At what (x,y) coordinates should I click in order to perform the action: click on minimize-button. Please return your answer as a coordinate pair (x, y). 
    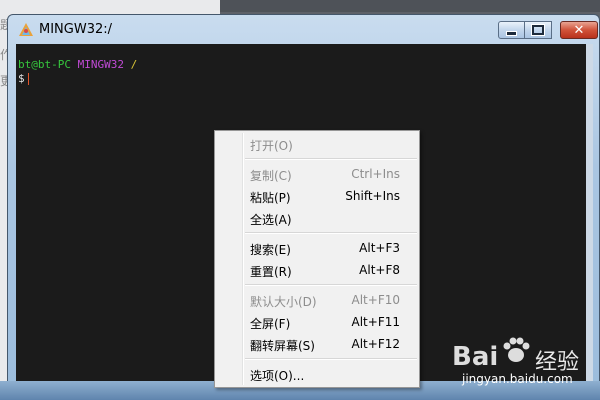
    Looking at the image, I should click on (511, 30).